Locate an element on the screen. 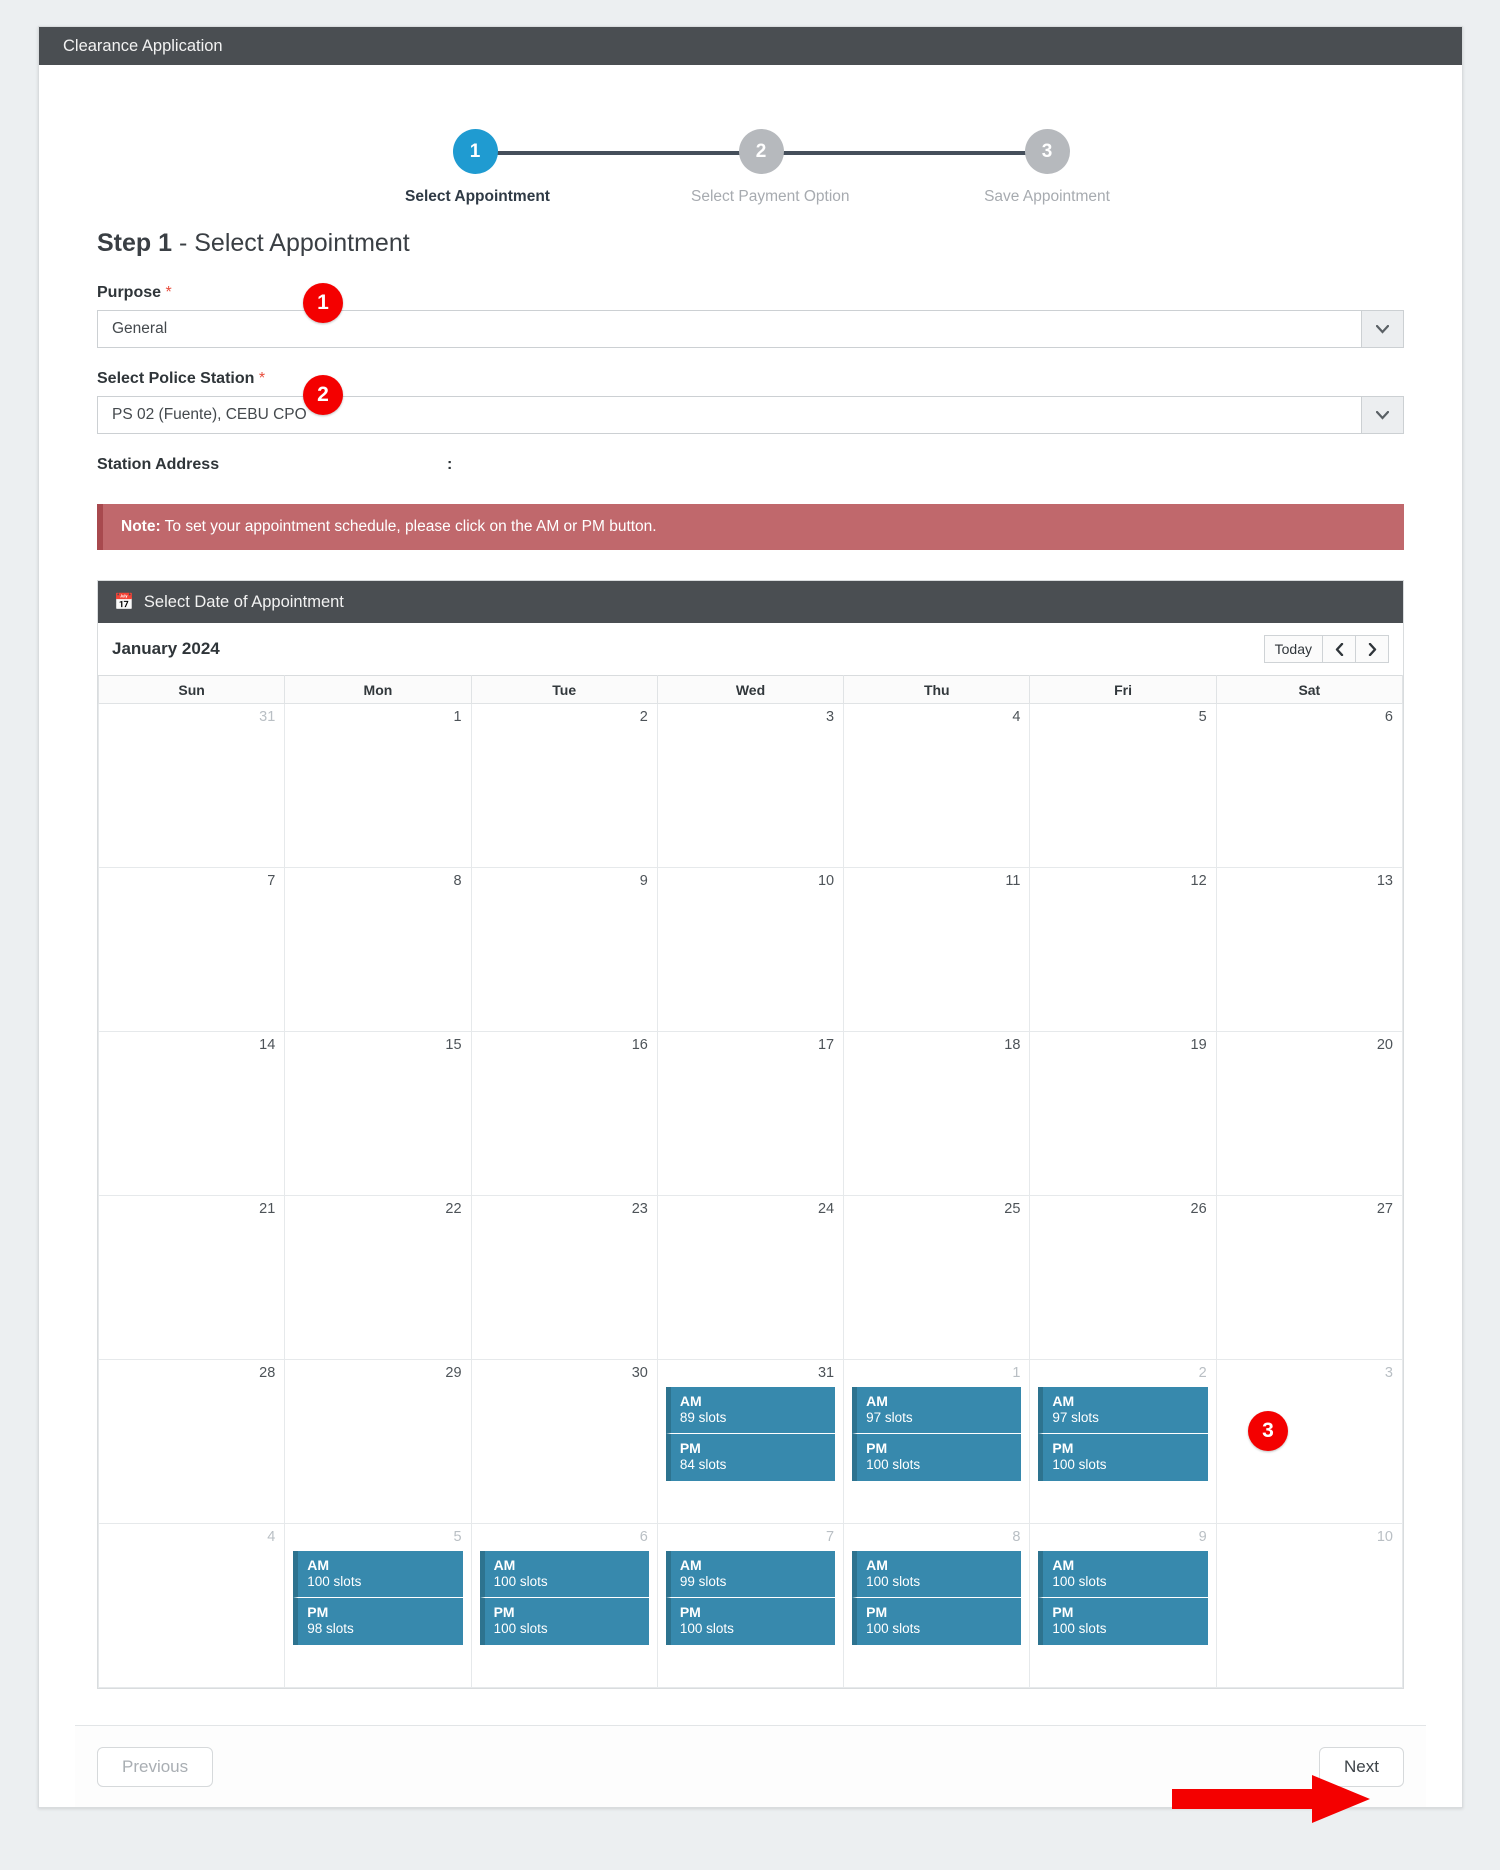  calendar-day-cell: 12 is located at coordinates (1123, 949).